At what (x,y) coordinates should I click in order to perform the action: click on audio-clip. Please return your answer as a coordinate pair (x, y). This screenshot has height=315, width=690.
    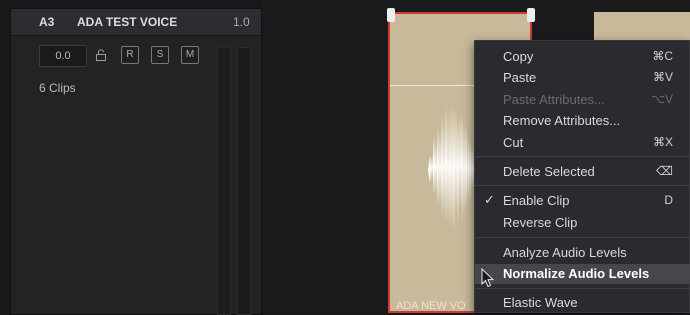
    Looking at the image, I should click on (642, 27).